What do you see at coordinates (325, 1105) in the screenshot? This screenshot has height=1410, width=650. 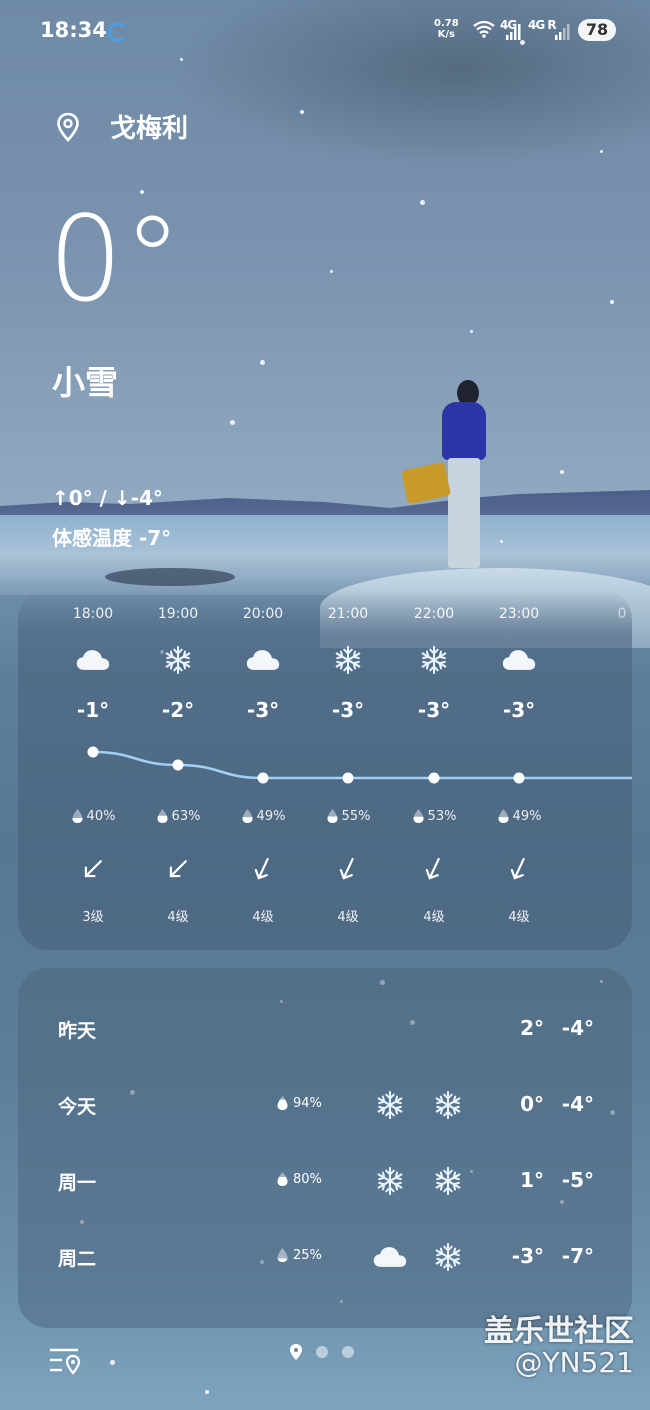 I see `daily-row: 今天 94% 0° -4°` at bounding box center [325, 1105].